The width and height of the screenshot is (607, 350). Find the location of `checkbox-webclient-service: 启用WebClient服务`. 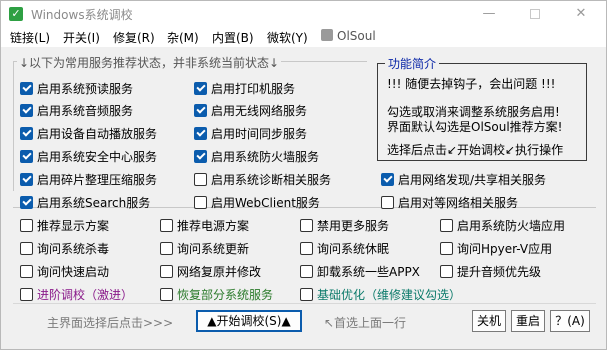

checkbox-webclient-service: 启用WebClient服务 is located at coordinates (257, 202).